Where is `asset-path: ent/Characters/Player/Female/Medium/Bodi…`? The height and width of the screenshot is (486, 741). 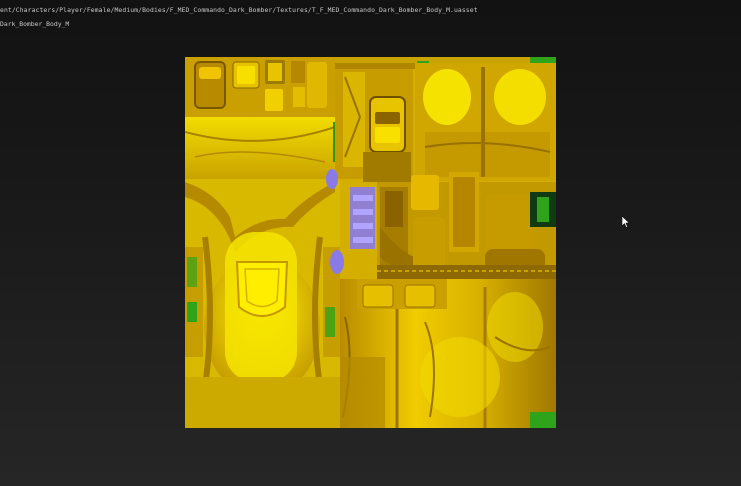
asset-path: ent/Characters/Player/Female/Medium/Bodi… is located at coordinates (239, 10).